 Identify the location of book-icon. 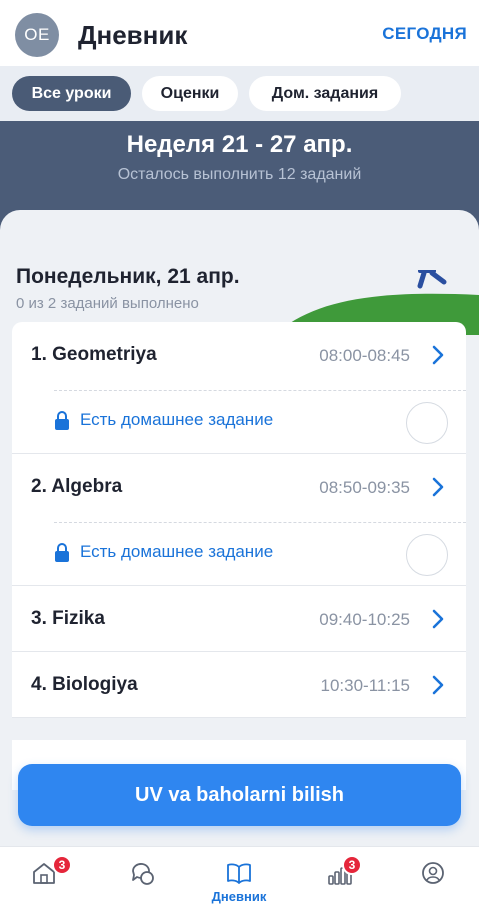
(239, 873).